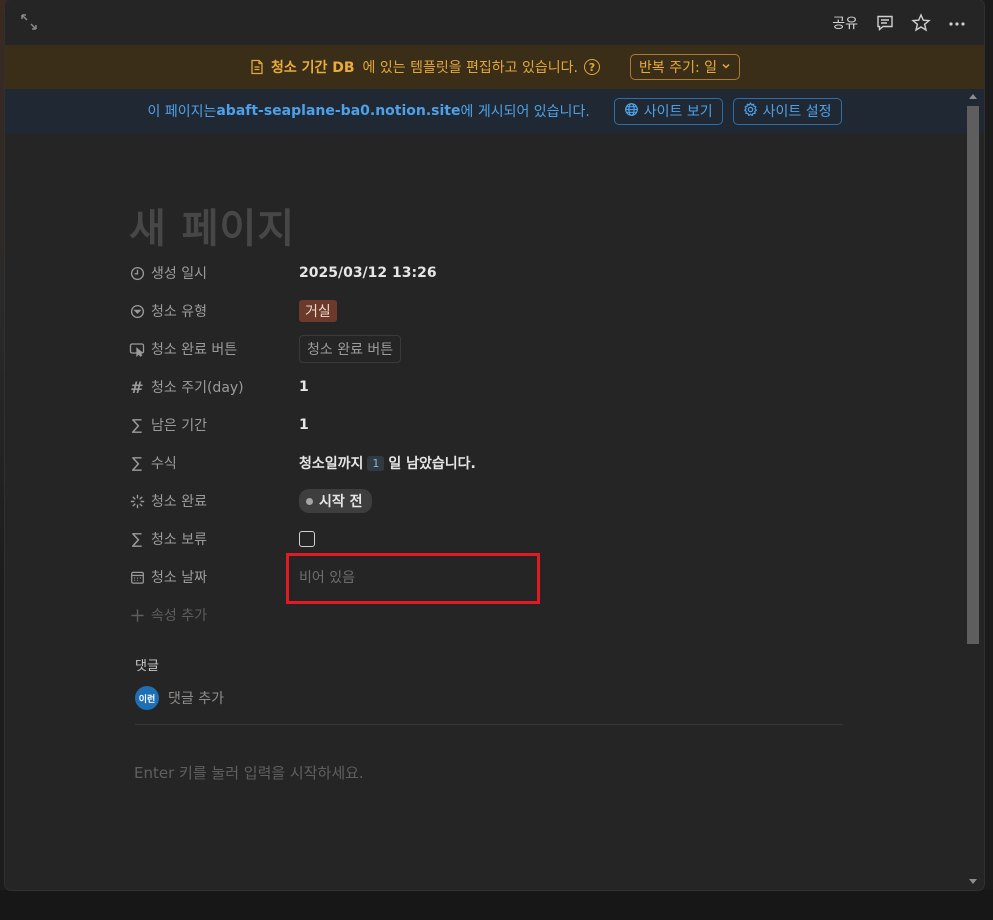 Image resolution: width=993 pixels, height=920 pixels. What do you see at coordinates (194, 350) in the screenshot?
I see `property-label-text: 청소 완료 버튼` at bounding box center [194, 350].